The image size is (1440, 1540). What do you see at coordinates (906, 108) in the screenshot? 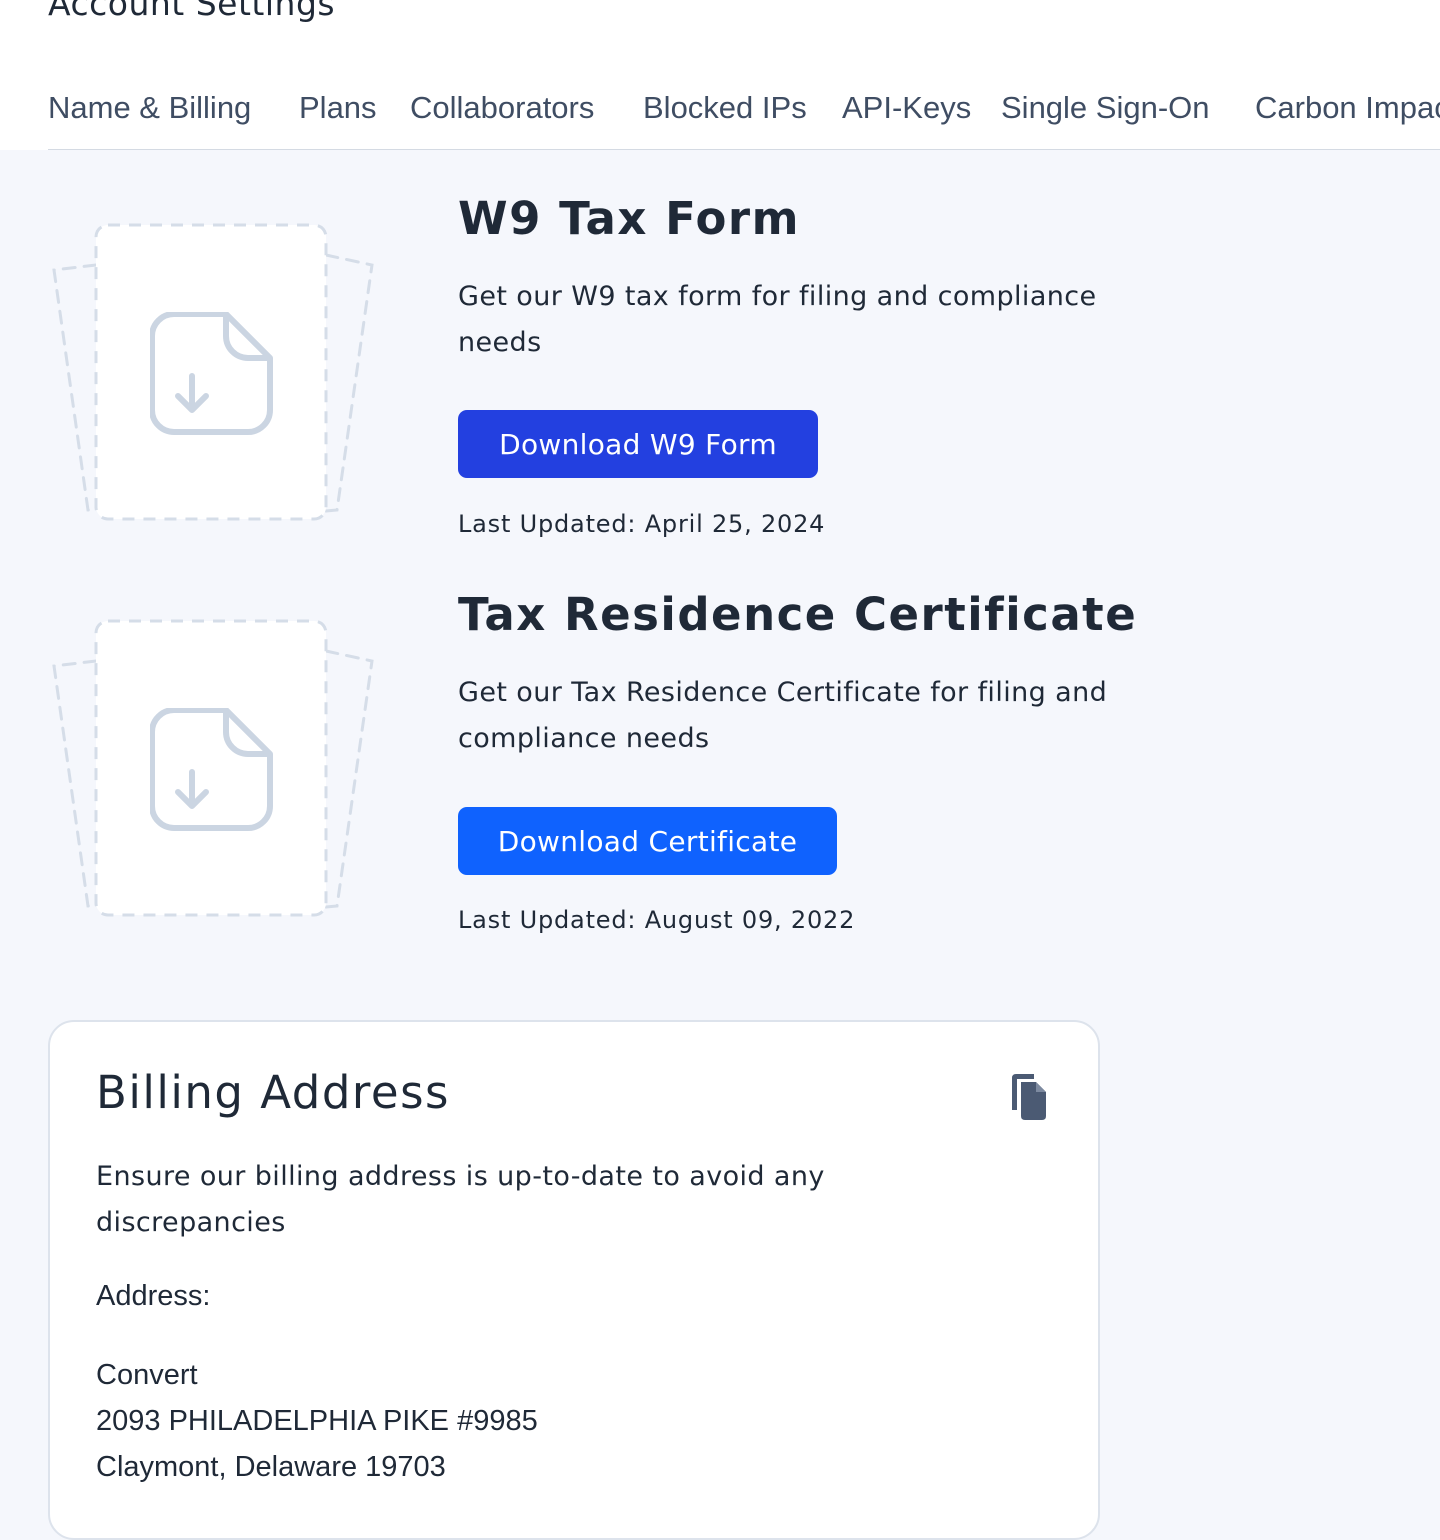
I see `tab-api-keys: API-Keys` at bounding box center [906, 108].